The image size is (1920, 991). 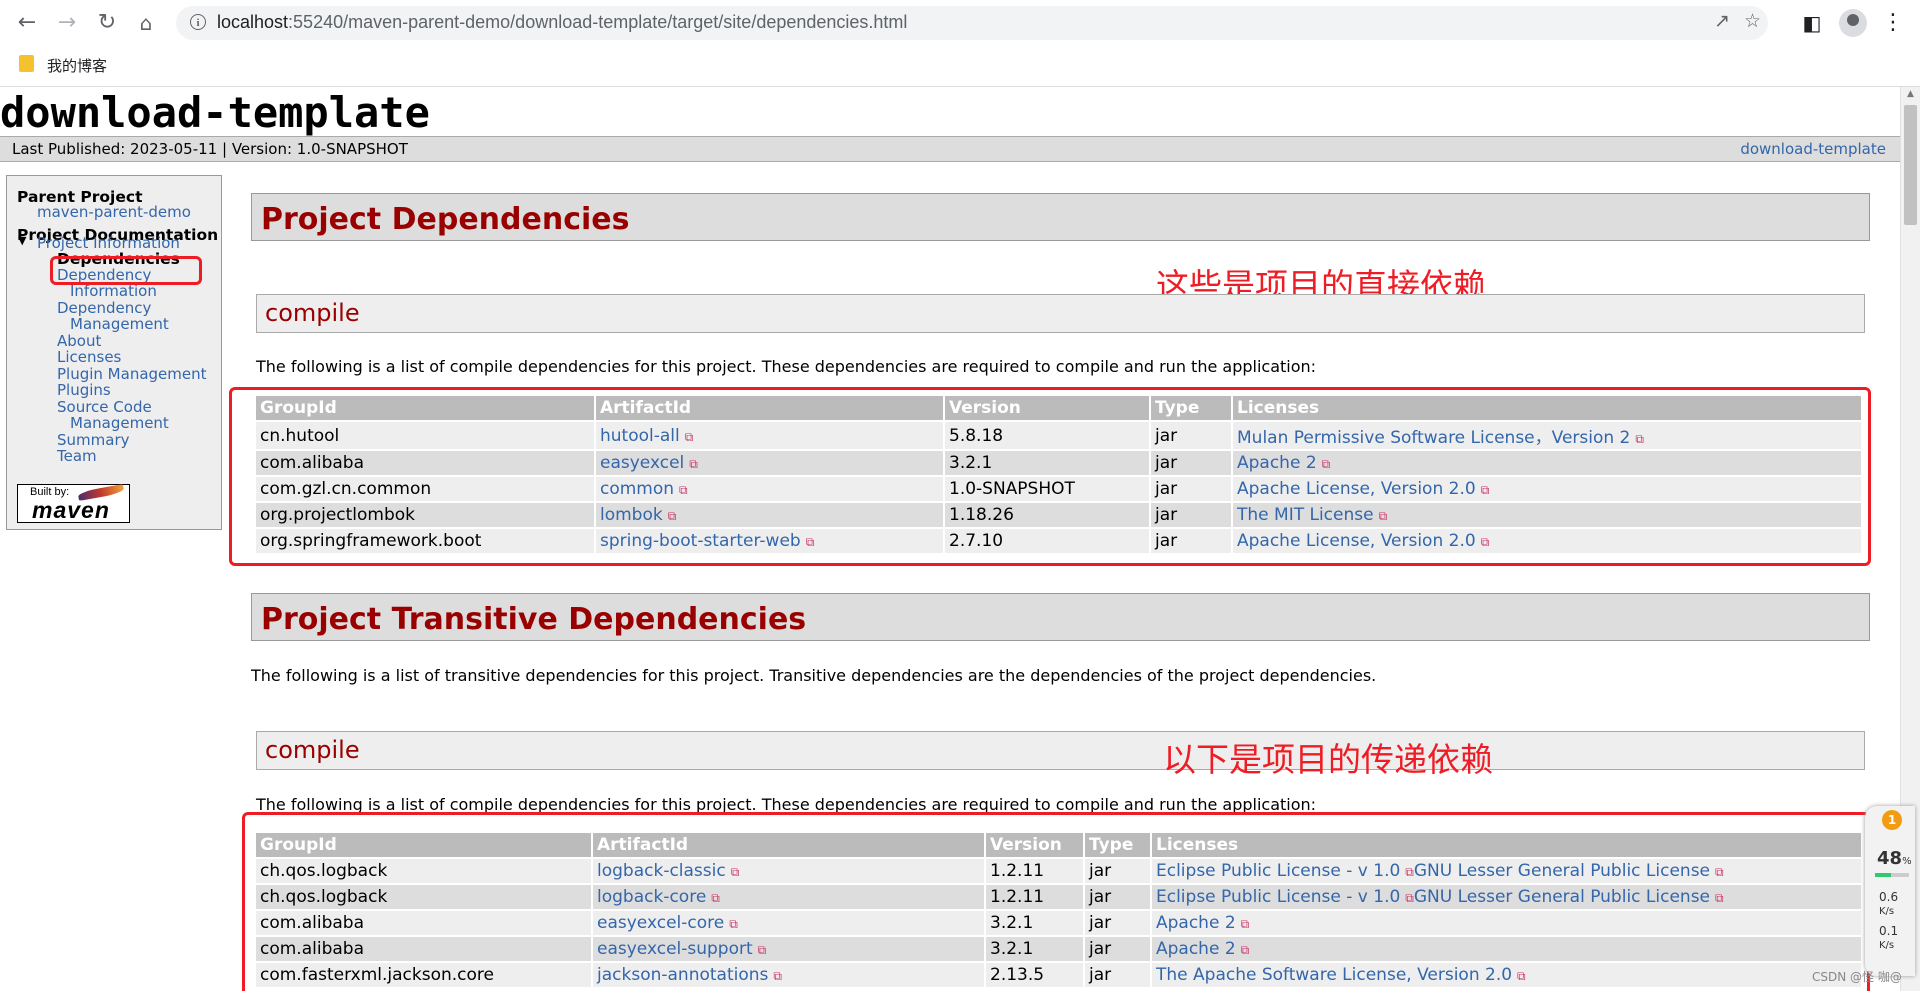 What do you see at coordinates (113, 291) in the screenshot?
I see `nav-dependency-information-2: Information` at bounding box center [113, 291].